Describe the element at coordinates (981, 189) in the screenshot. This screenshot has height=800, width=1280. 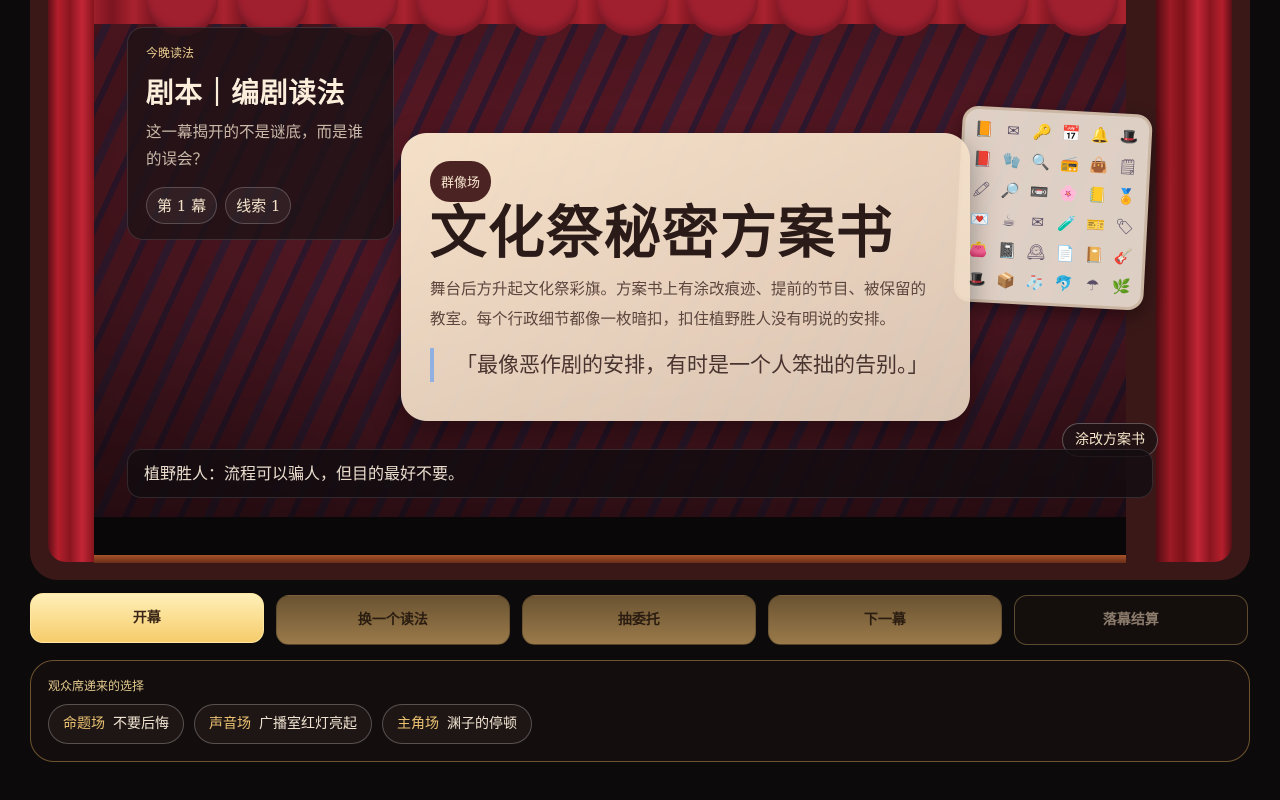
I see `clue-item-icon: 🖍` at that location.